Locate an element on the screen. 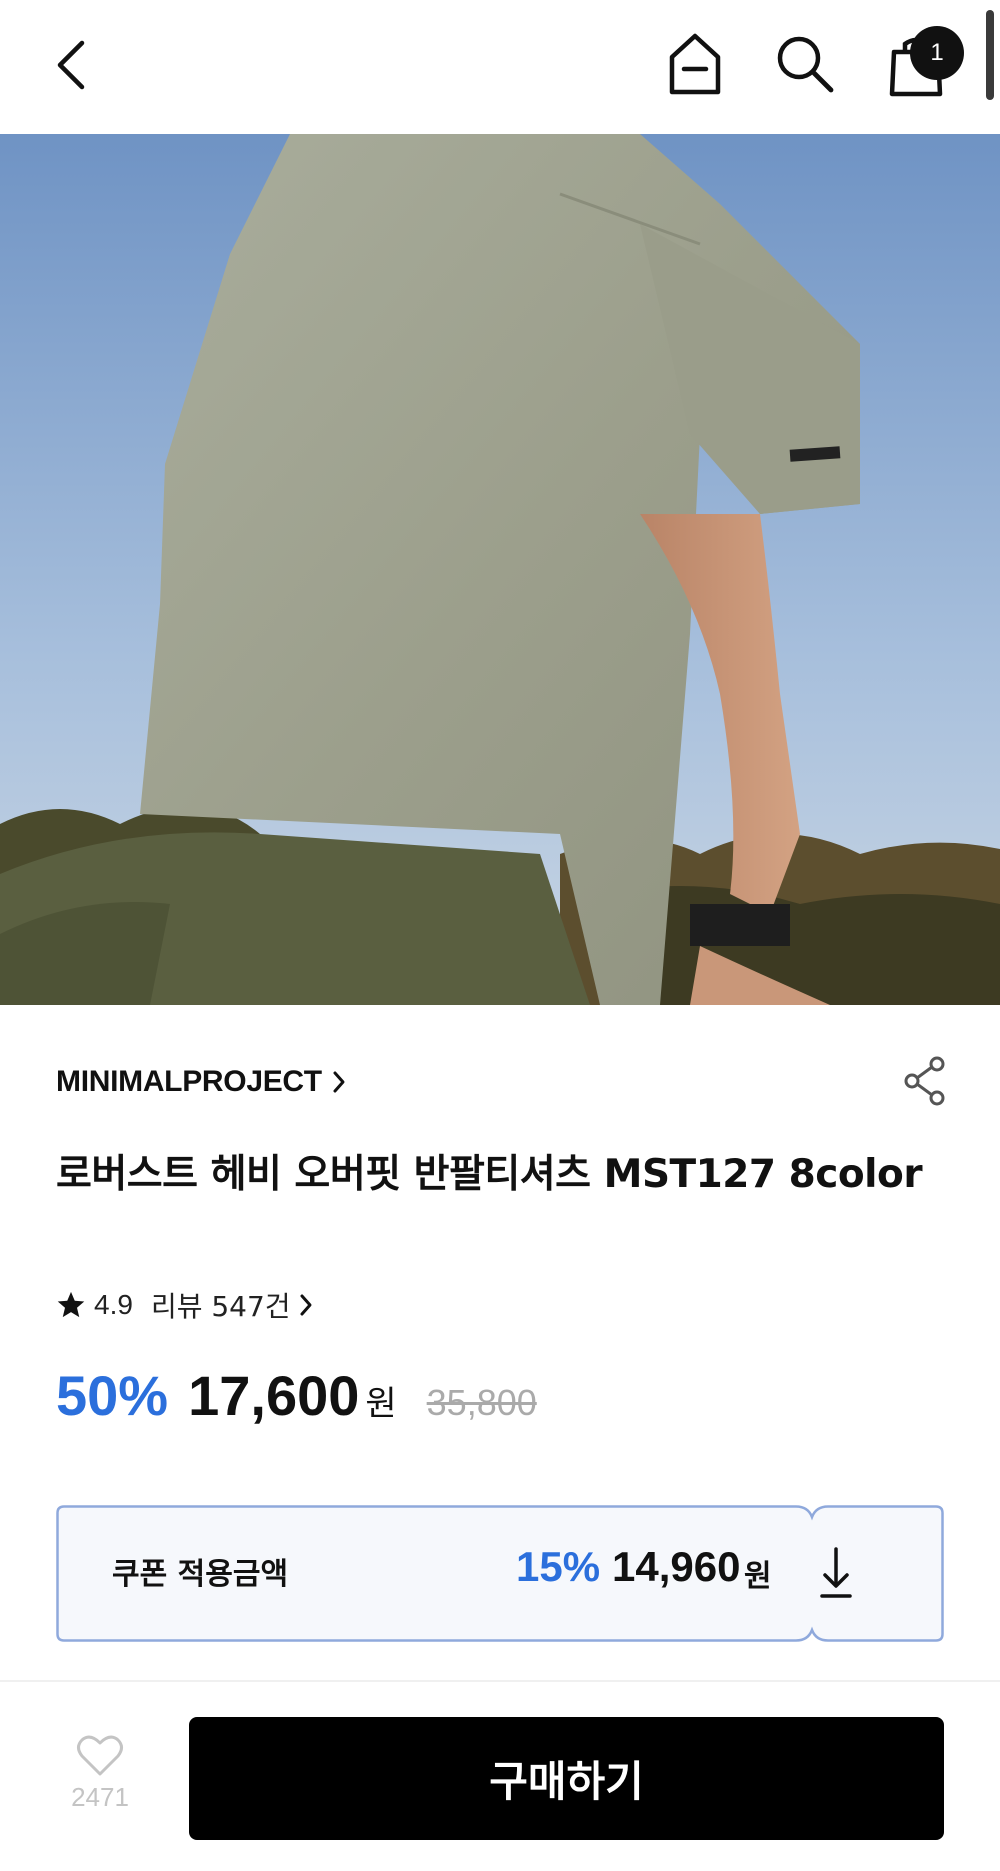 This screenshot has height=1871, width=1000. cart-button: 1 is located at coordinates (922, 64).